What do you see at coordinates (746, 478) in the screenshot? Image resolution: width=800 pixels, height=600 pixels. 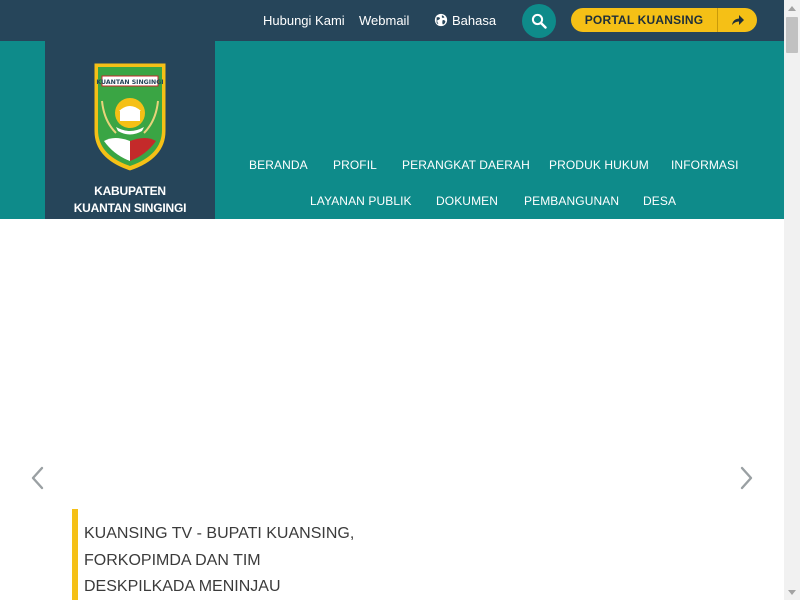 I see `chevron-right-icon` at bounding box center [746, 478].